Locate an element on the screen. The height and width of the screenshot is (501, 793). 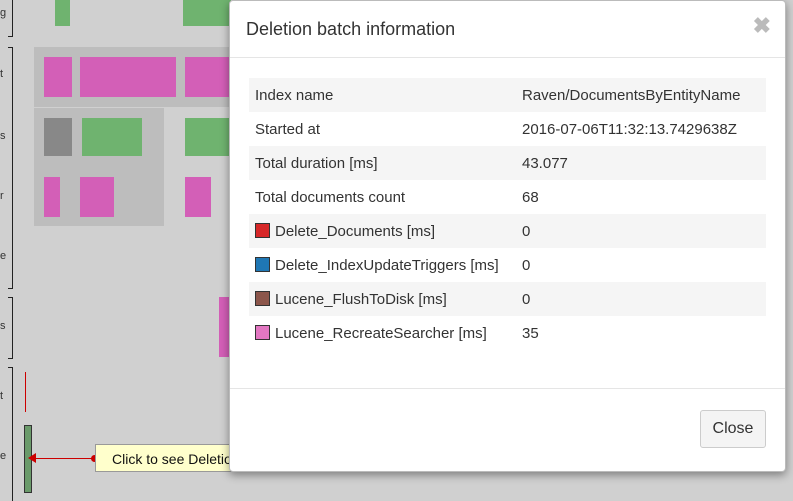
close-icon: ✖ is located at coordinates (762, 26).